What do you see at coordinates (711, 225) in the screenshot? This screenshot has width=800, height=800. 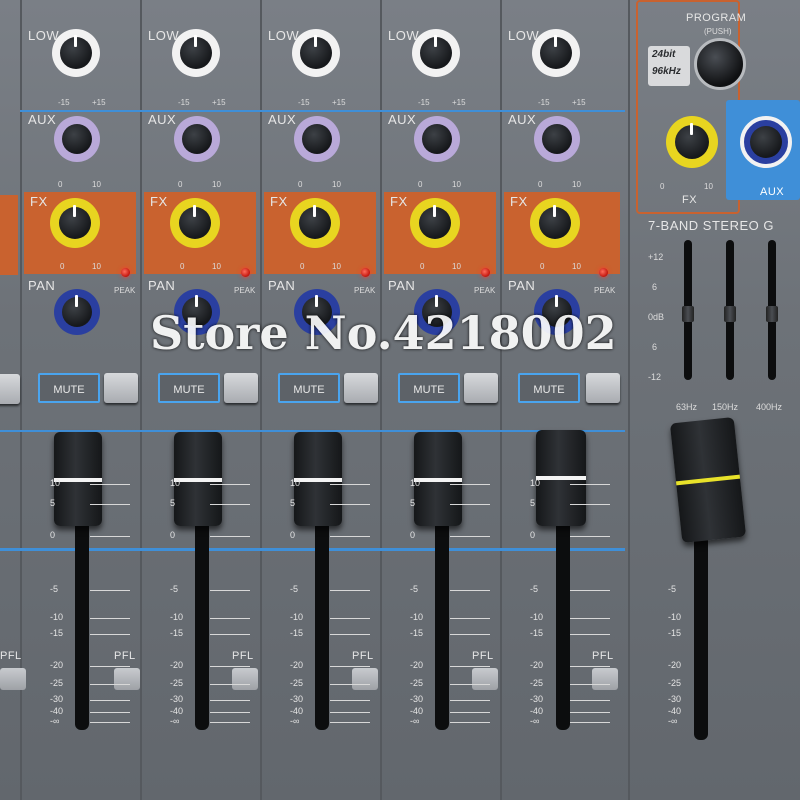 I see `eq-title: 7-BAND STEREO G` at bounding box center [711, 225].